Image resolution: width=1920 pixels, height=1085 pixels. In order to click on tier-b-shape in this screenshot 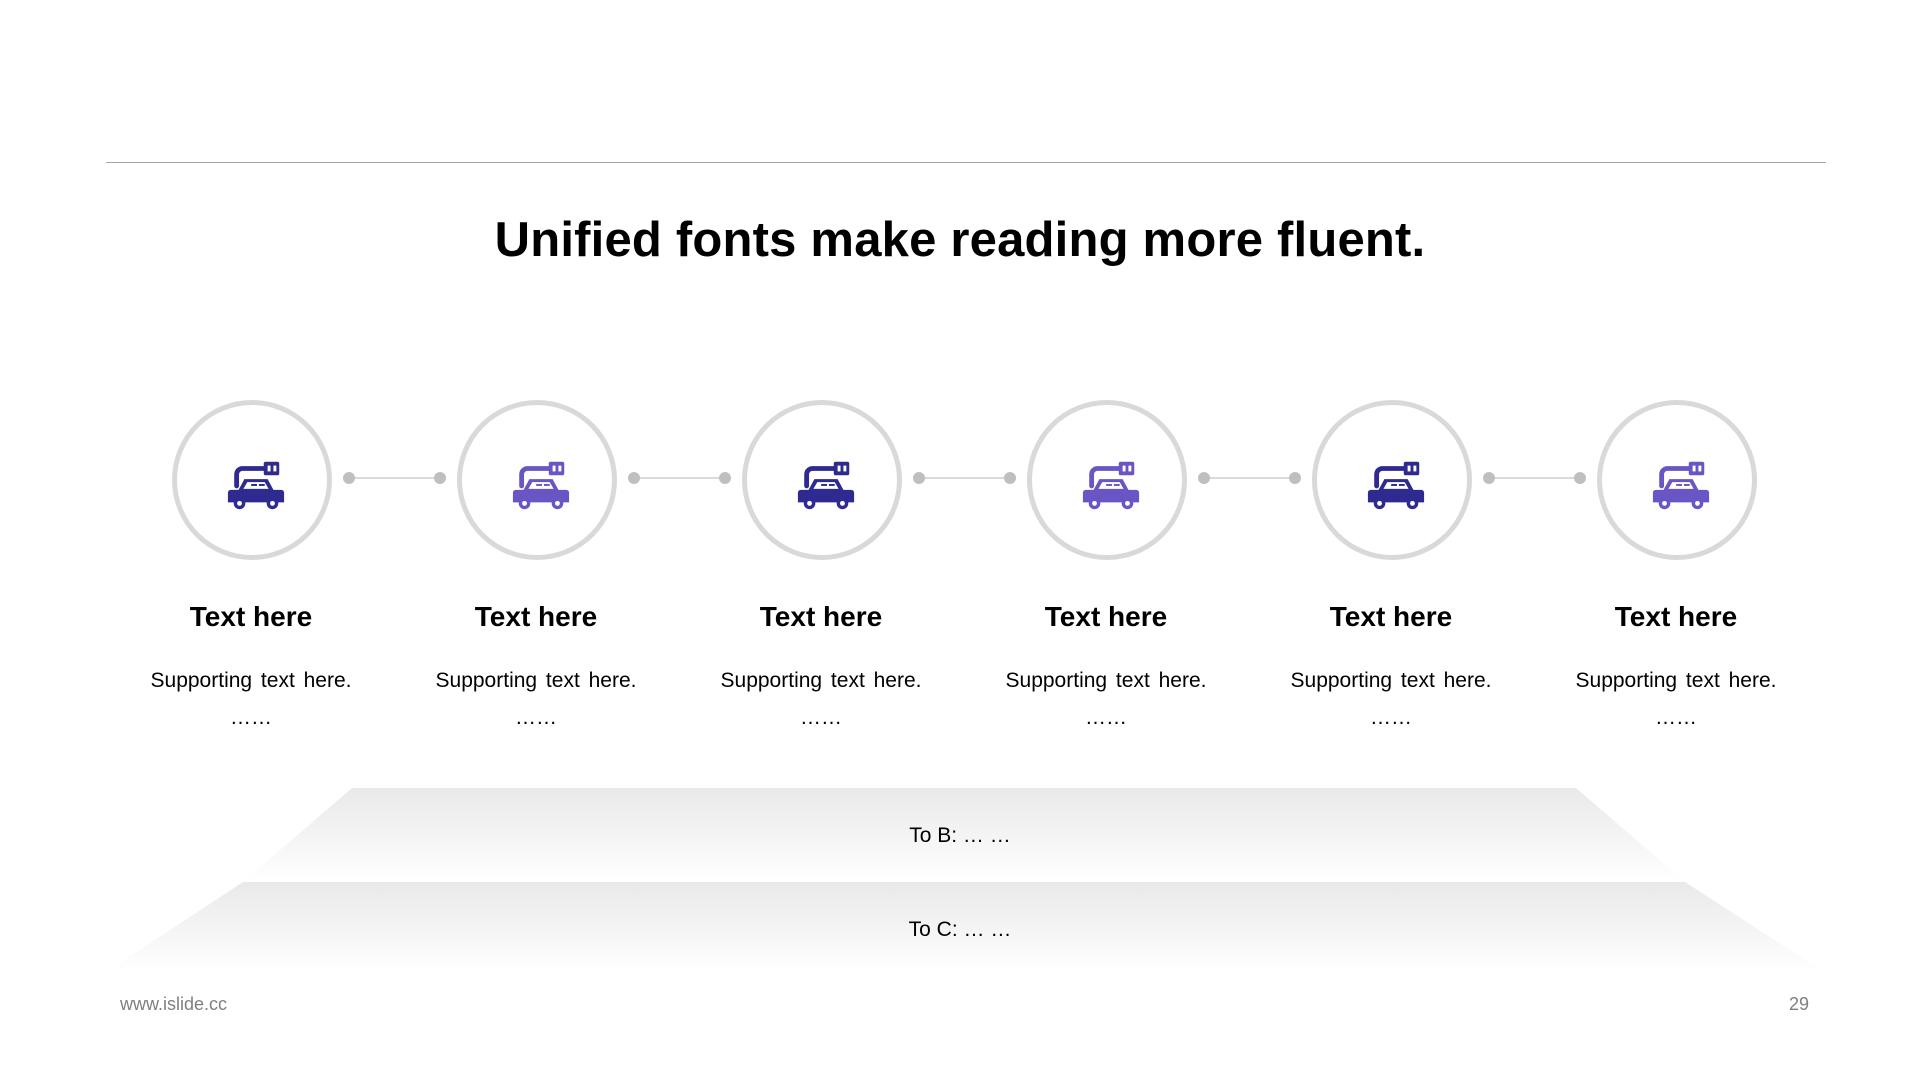, I will do `click(964, 835)`.